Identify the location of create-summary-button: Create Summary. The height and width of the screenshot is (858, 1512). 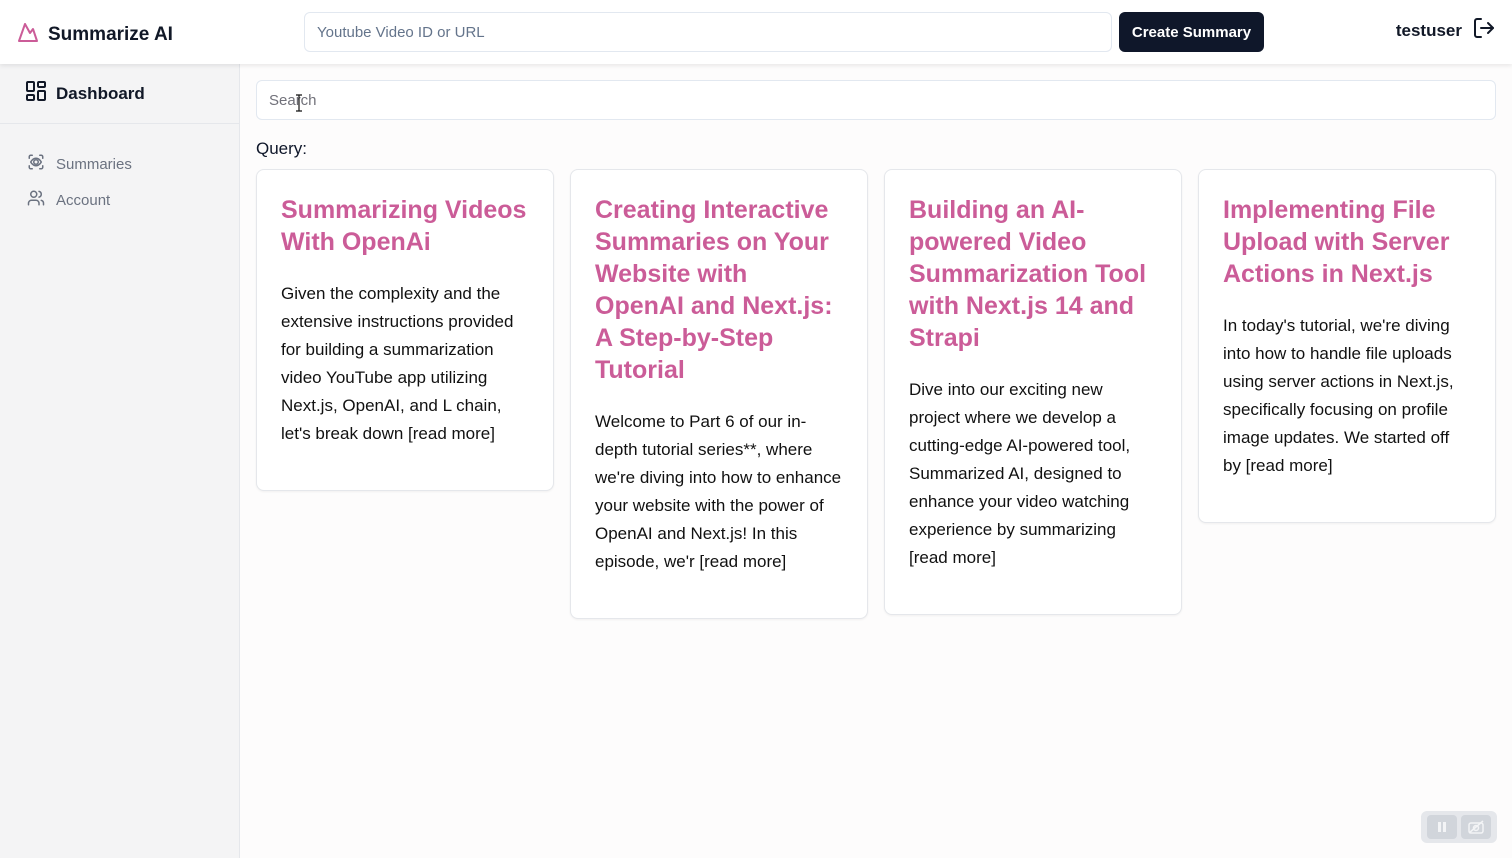
(1191, 32).